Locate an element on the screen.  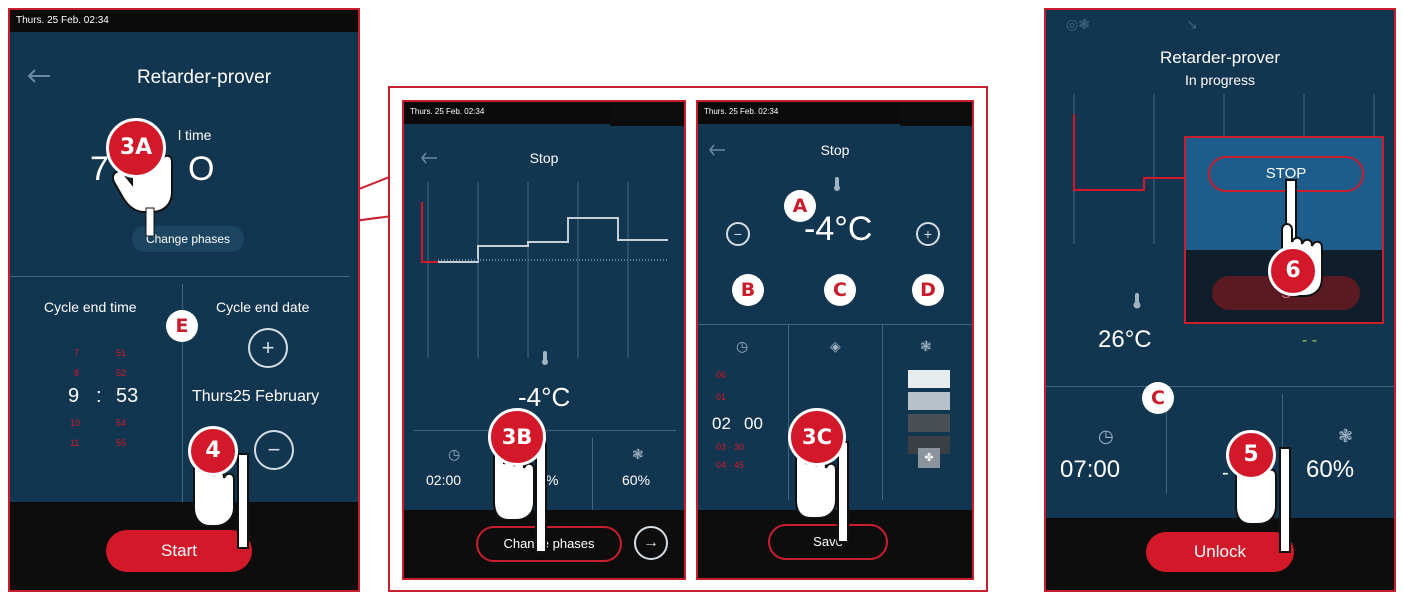
temperature-minus-button: − is located at coordinates (738, 234).